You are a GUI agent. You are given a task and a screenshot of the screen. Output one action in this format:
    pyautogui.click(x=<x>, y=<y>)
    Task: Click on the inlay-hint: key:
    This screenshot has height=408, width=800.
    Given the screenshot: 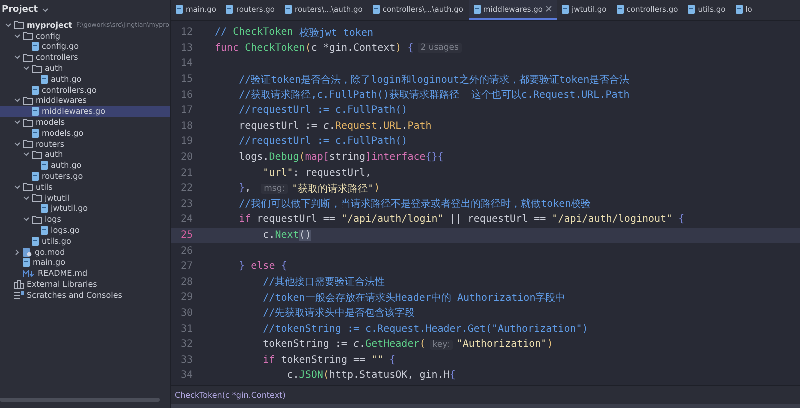 What is the action you would take?
    pyautogui.click(x=441, y=345)
    